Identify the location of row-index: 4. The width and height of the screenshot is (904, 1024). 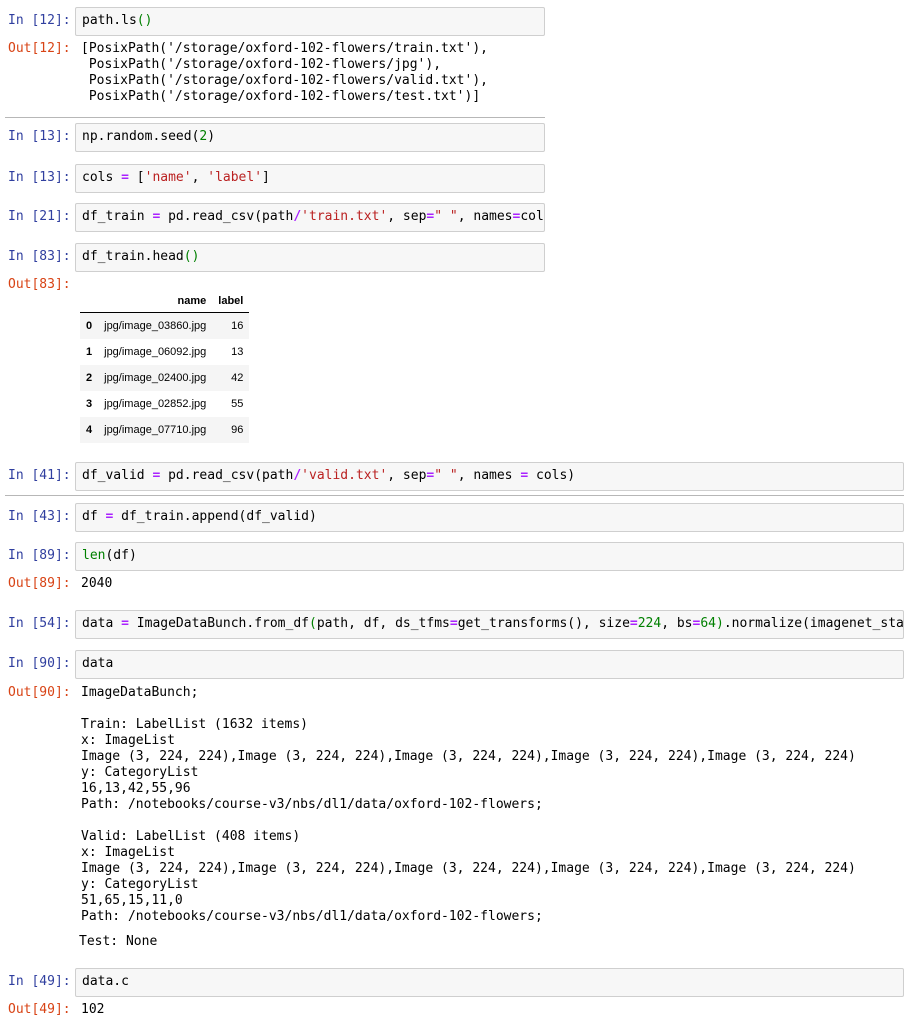
(89, 430).